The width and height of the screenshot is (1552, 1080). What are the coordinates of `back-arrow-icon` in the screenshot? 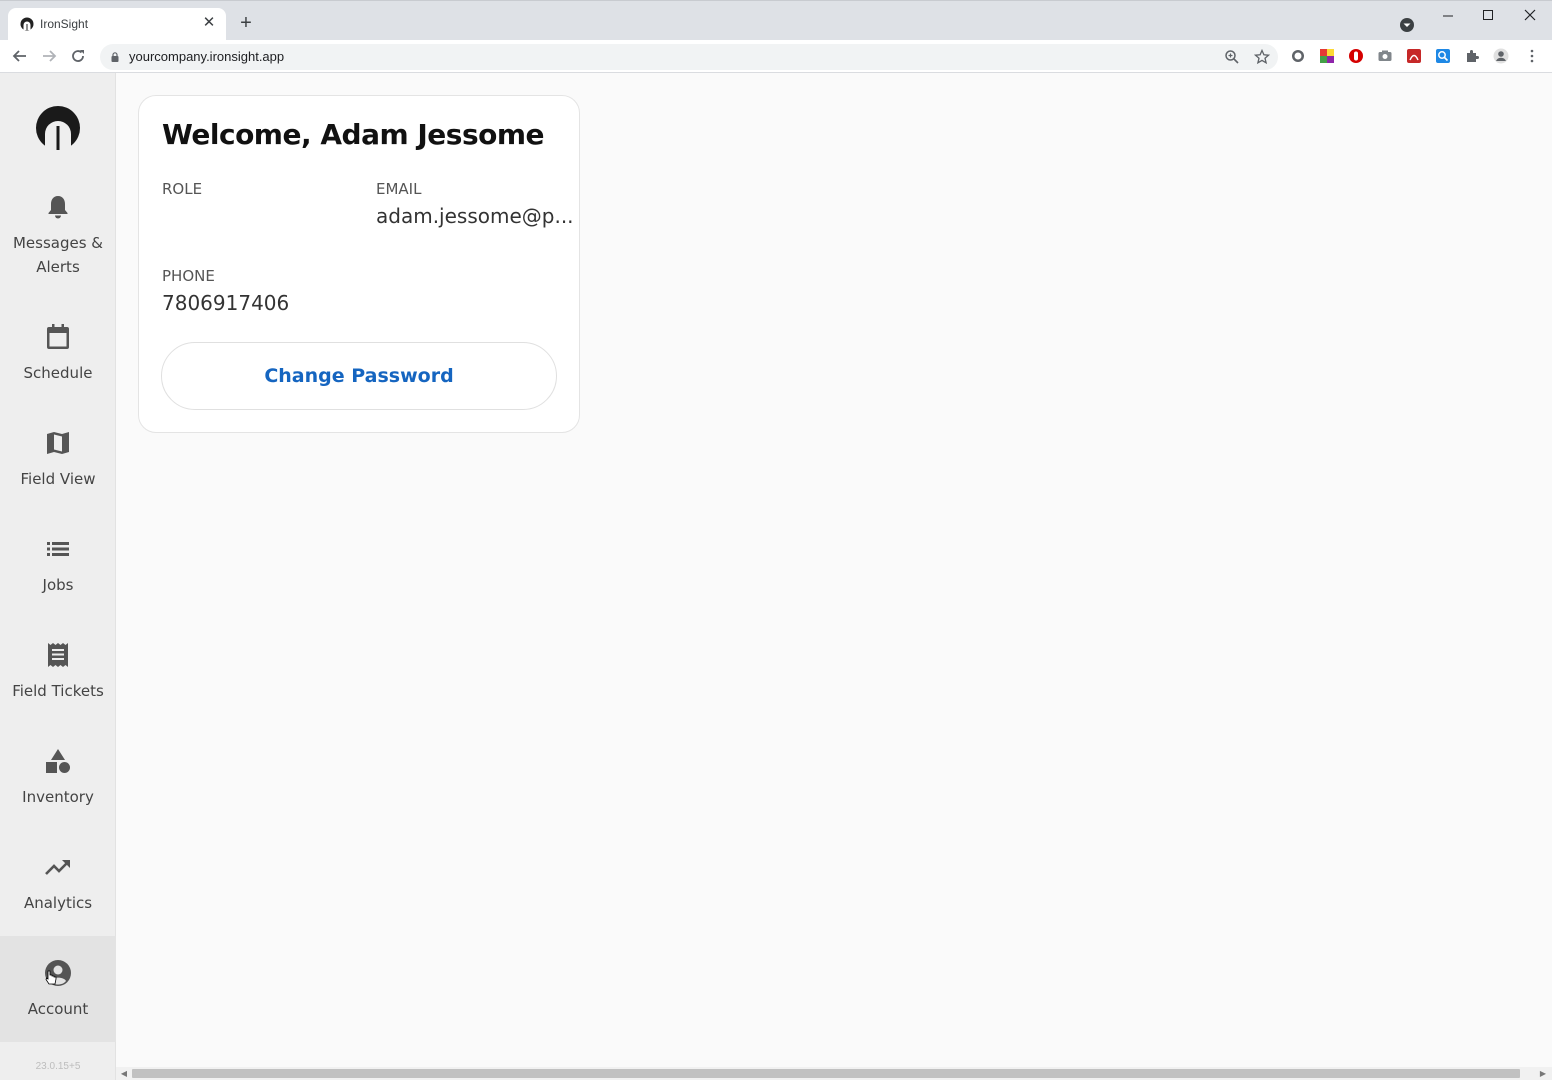 It's located at (20, 56).